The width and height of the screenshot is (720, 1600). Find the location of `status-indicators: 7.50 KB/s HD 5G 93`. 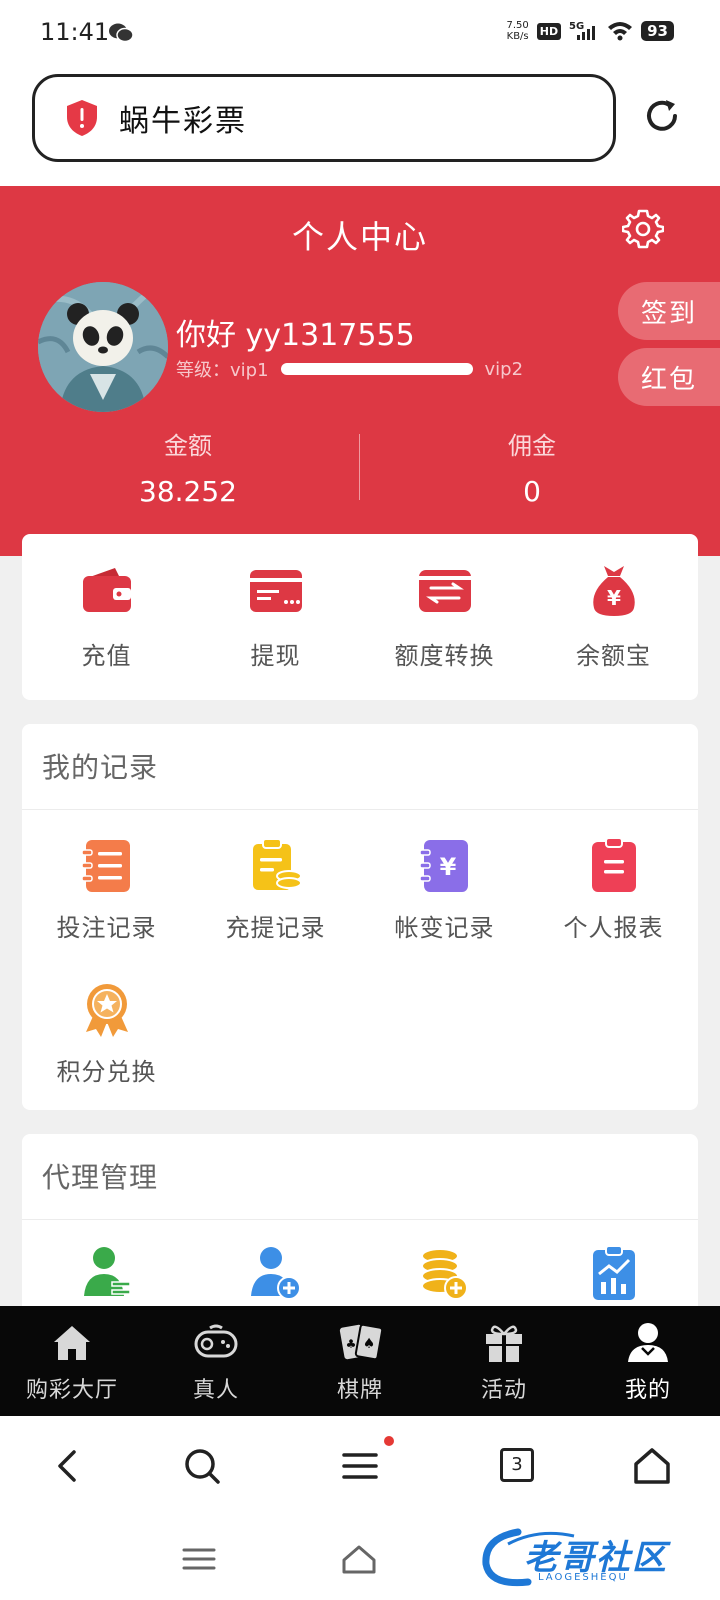

status-indicators: 7.50 KB/s HD 5G 93 is located at coordinates (590, 31).